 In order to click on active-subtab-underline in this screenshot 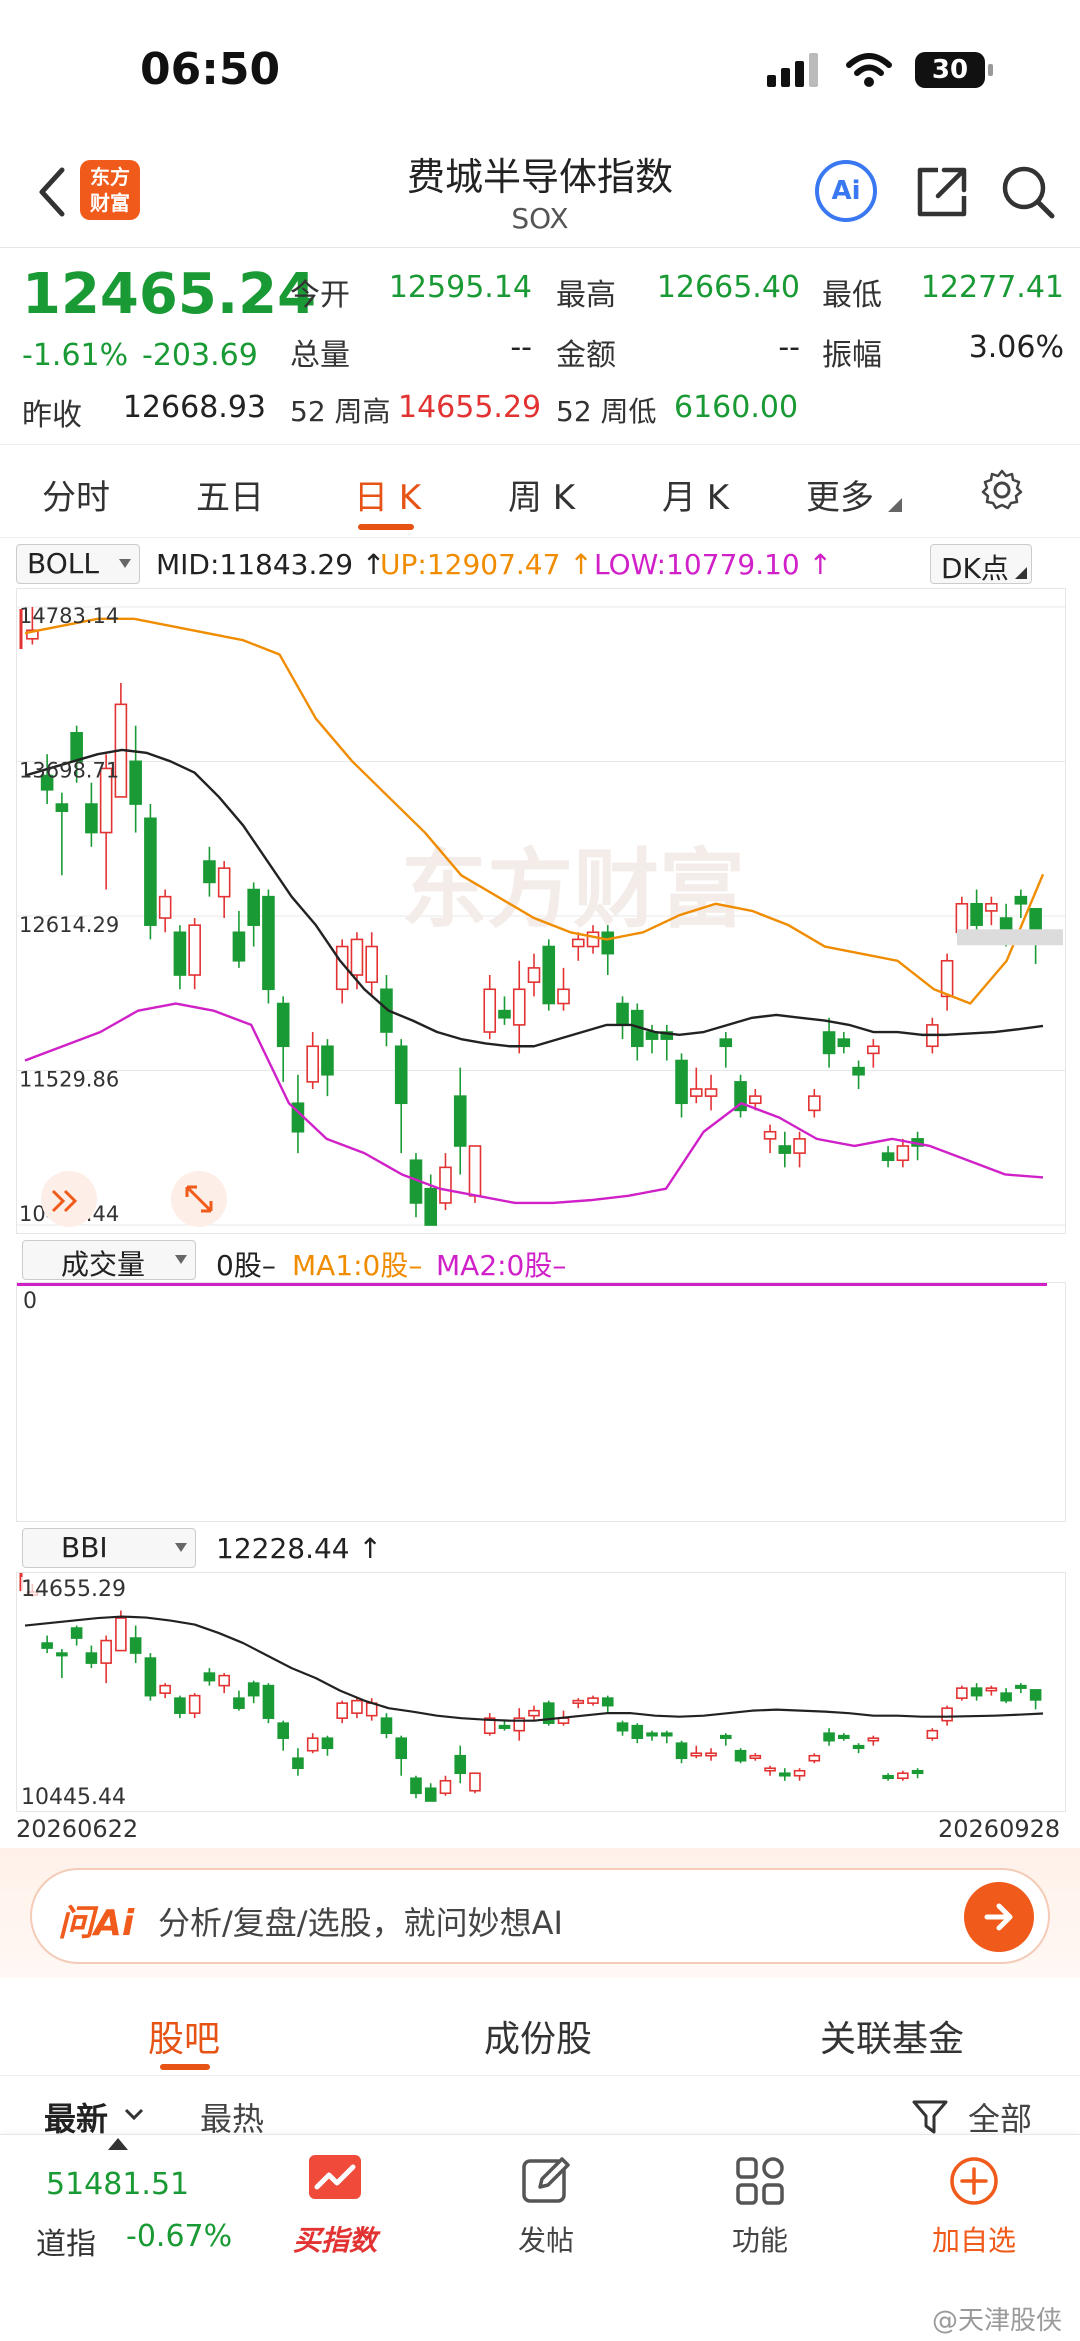, I will do `click(185, 2067)`.